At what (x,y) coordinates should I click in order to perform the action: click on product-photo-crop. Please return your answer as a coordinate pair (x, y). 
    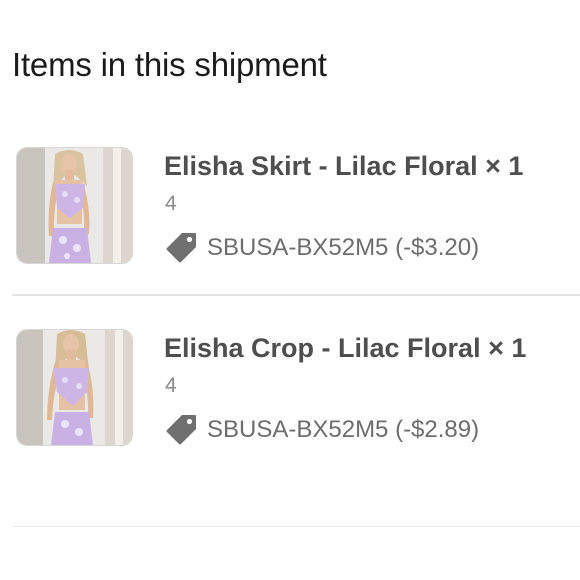
    Looking at the image, I should click on (74, 387).